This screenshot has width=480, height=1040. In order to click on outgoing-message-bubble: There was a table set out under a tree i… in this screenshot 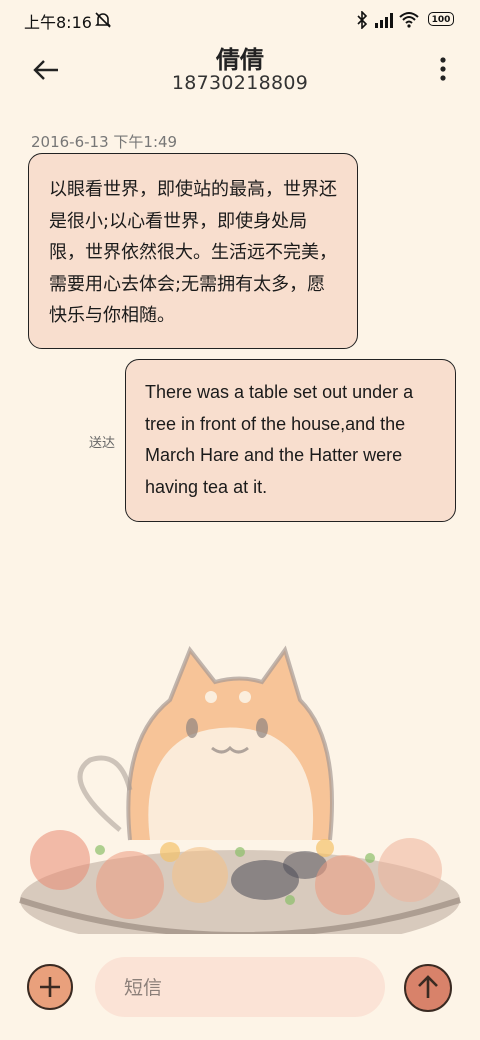, I will do `click(290, 440)`.